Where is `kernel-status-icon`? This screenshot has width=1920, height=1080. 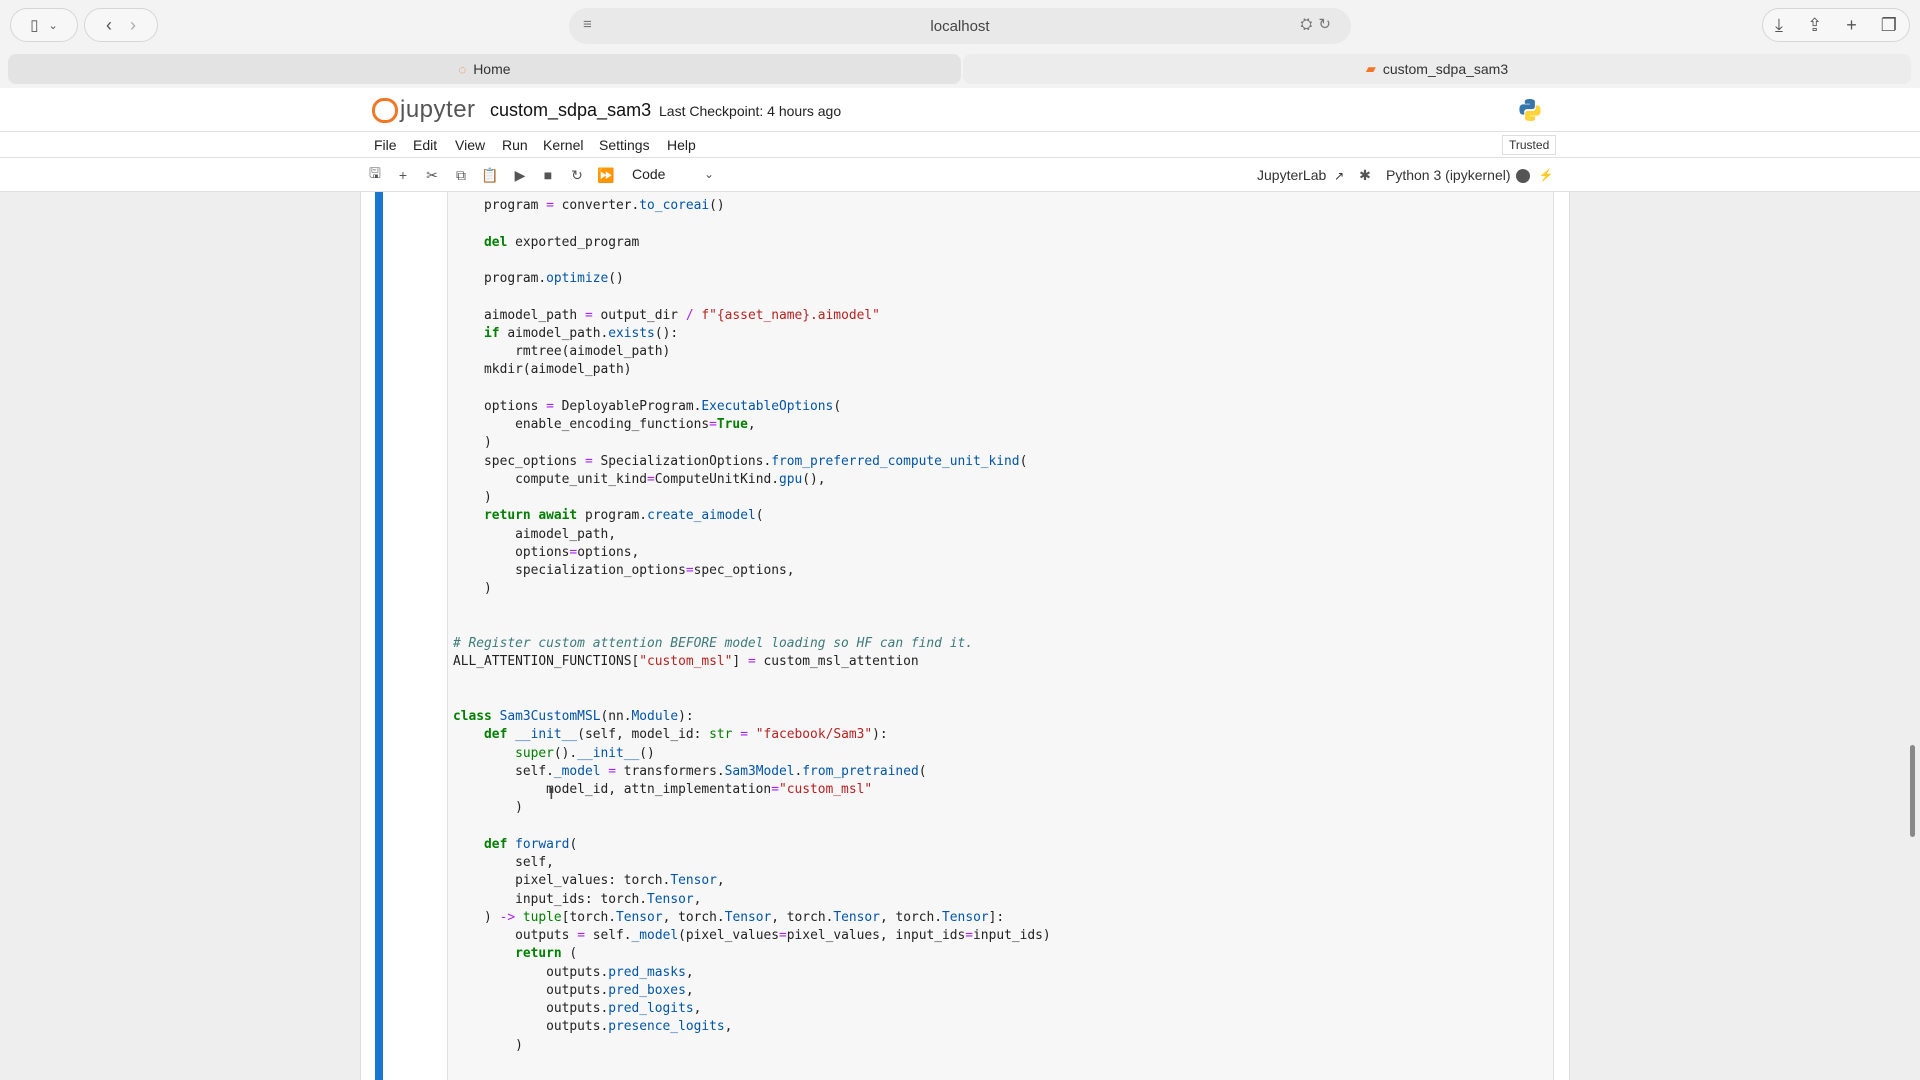
kernel-status-icon is located at coordinates (1523, 176).